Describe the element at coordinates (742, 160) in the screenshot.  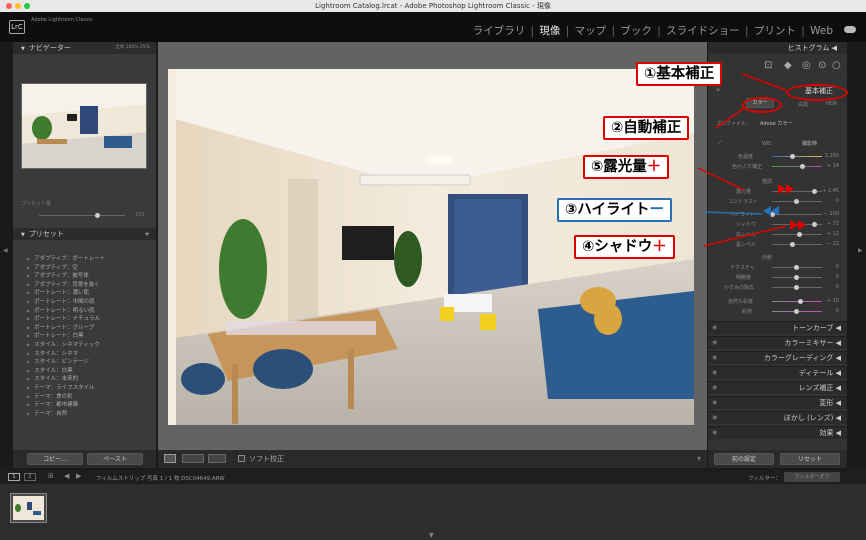
I see `annotation-connectors` at that location.